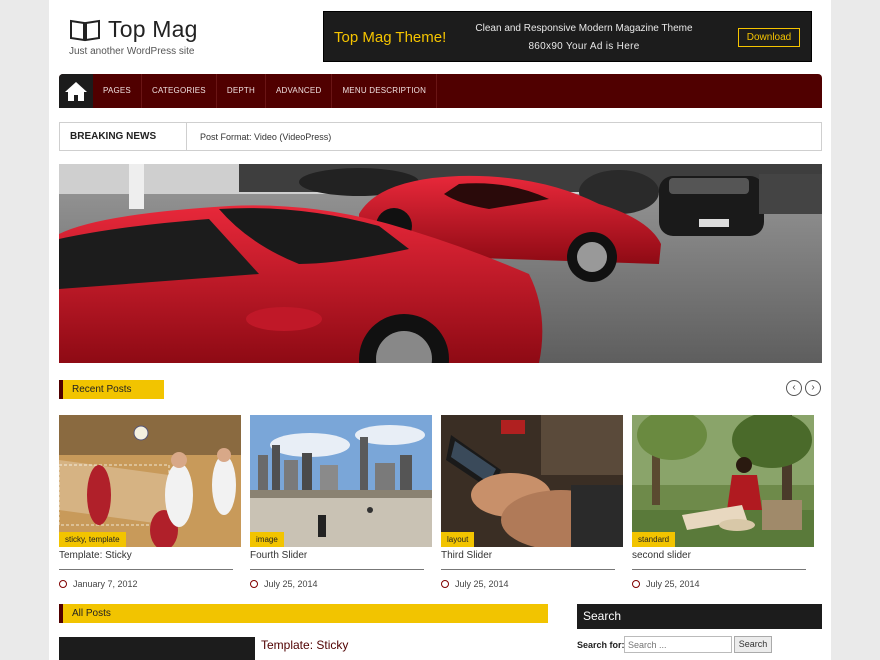 This screenshot has height=660, width=880. Describe the element at coordinates (601, 645) in the screenshot. I see `search-label: Search for:` at that location.